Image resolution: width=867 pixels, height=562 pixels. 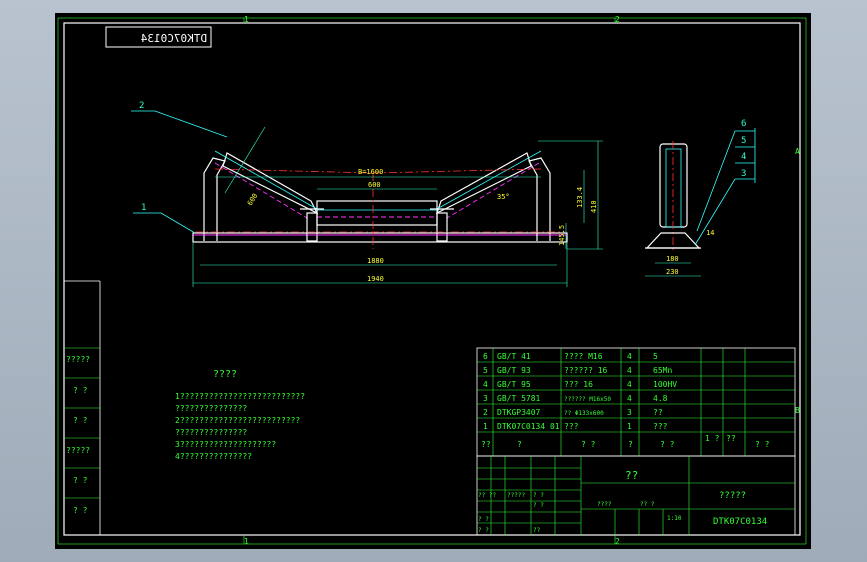 What do you see at coordinates (80, 420) in the screenshot?
I see `margin-label-3: ? ?` at bounding box center [80, 420].